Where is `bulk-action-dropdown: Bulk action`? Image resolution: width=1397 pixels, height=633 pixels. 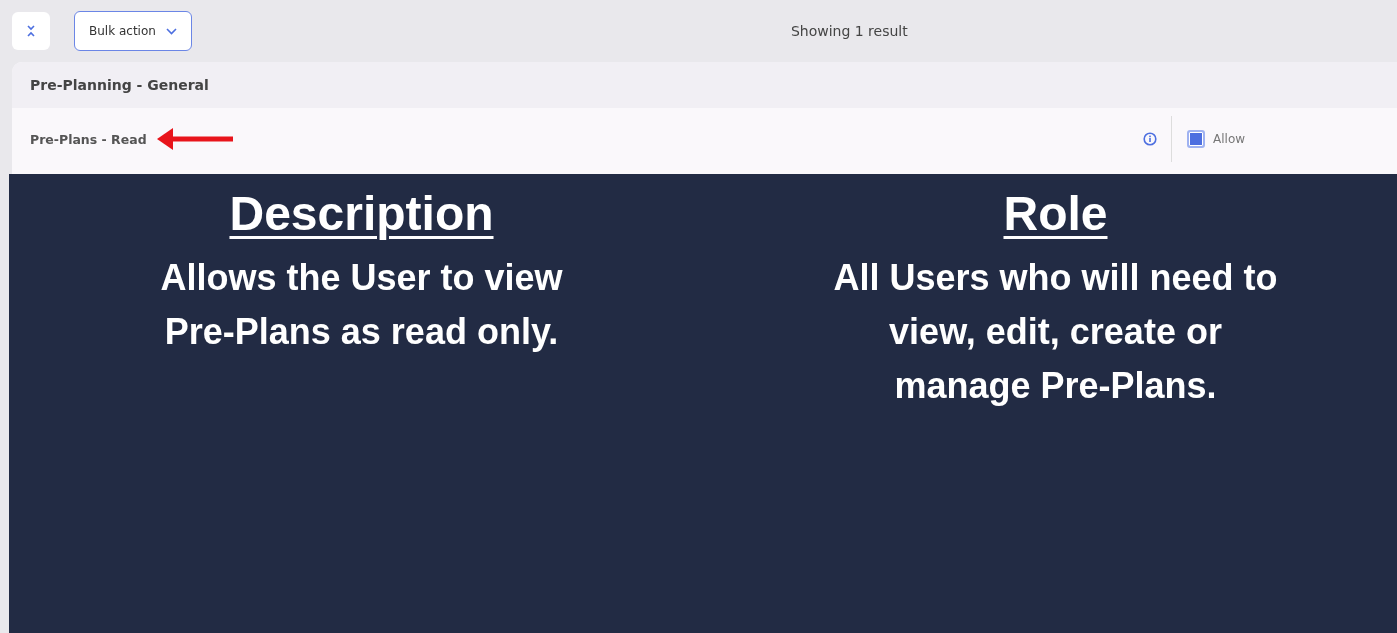 bulk-action-dropdown: Bulk action is located at coordinates (133, 31).